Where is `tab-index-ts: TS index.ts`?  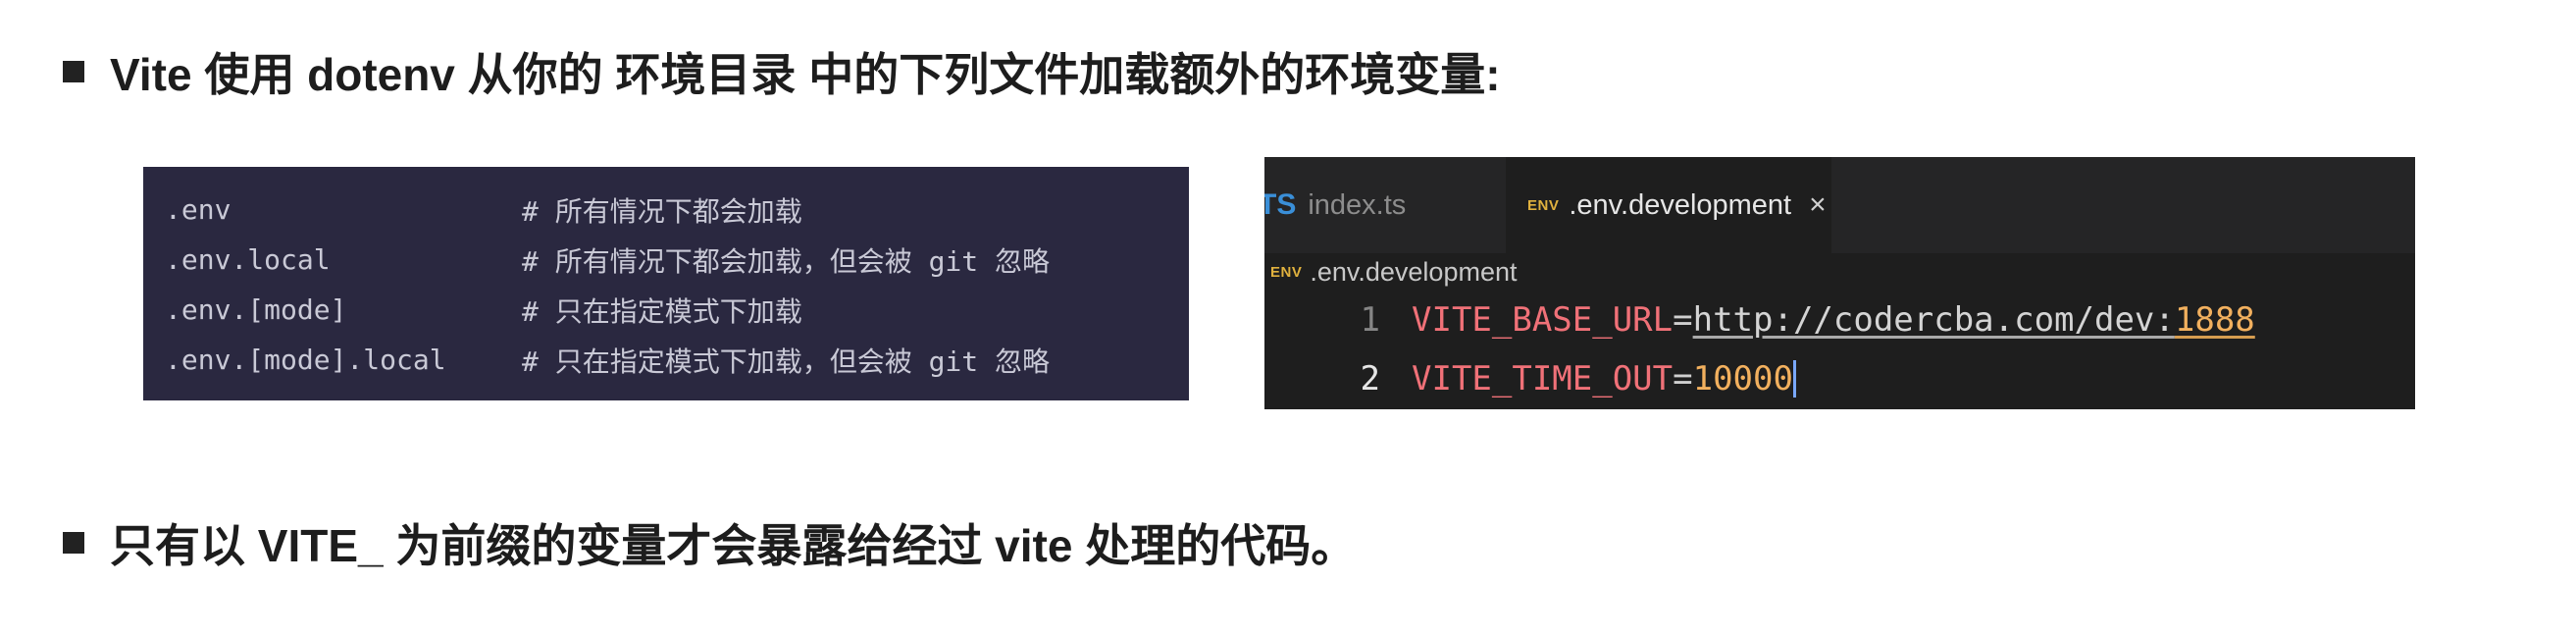 tab-index-ts: TS index.ts is located at coordinates (1385, 205).